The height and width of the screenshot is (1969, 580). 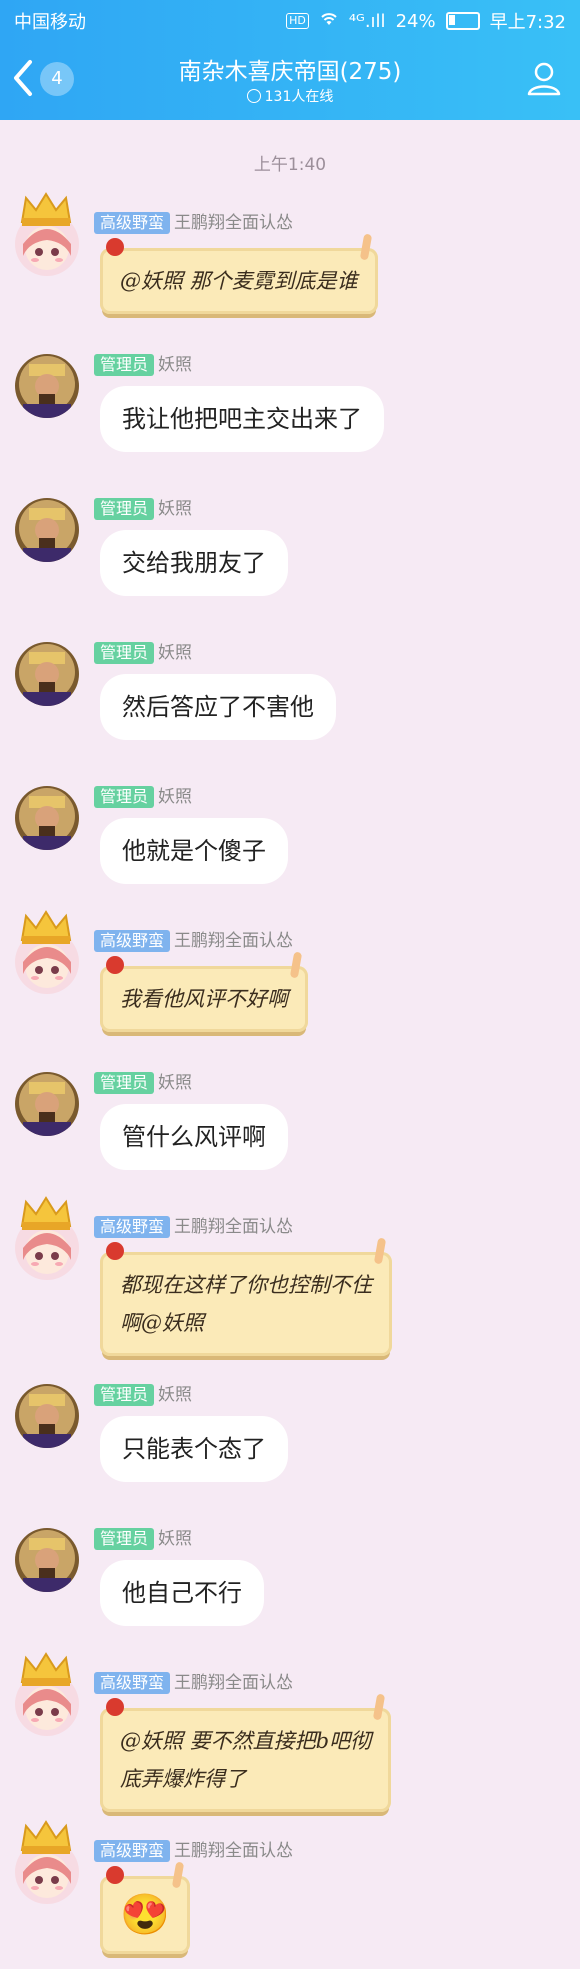 I want to click on battery-percent: 24%, so click(x=415, y=21).